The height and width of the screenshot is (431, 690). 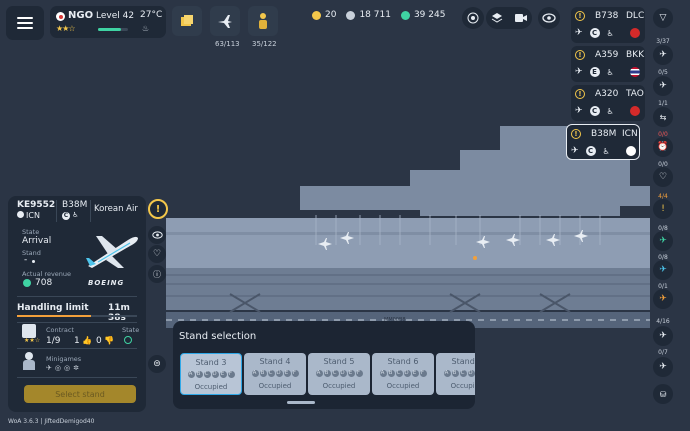 I want to click on arrival-icon: ✈, so click(x=575, y=151).